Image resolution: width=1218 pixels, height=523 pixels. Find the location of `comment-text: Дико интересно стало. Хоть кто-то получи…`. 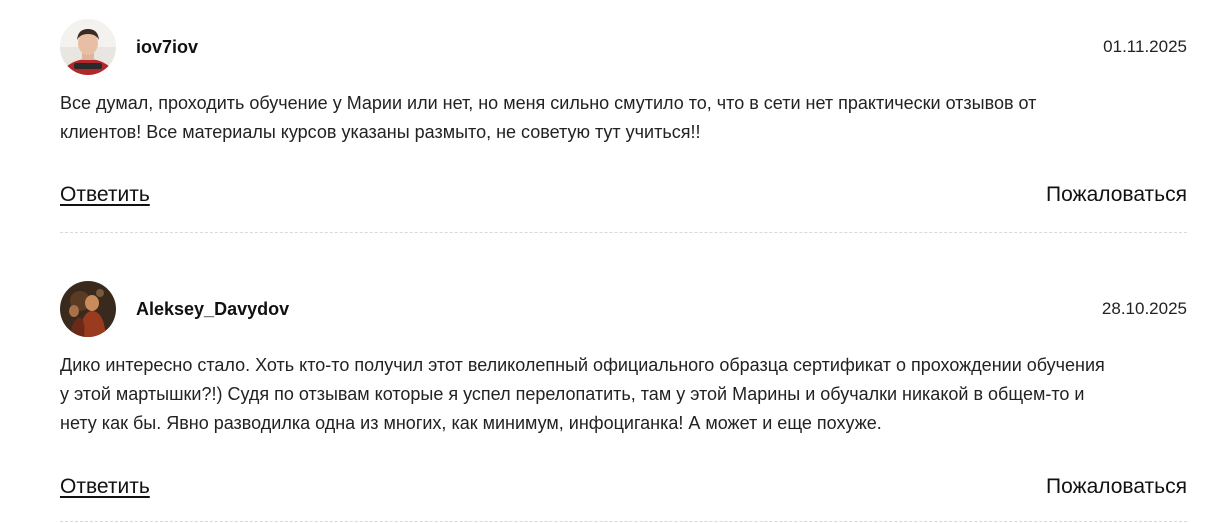

comment-text: Дико интересно стало. Хоть кто-то получи… is located at coordinates (582, 394).